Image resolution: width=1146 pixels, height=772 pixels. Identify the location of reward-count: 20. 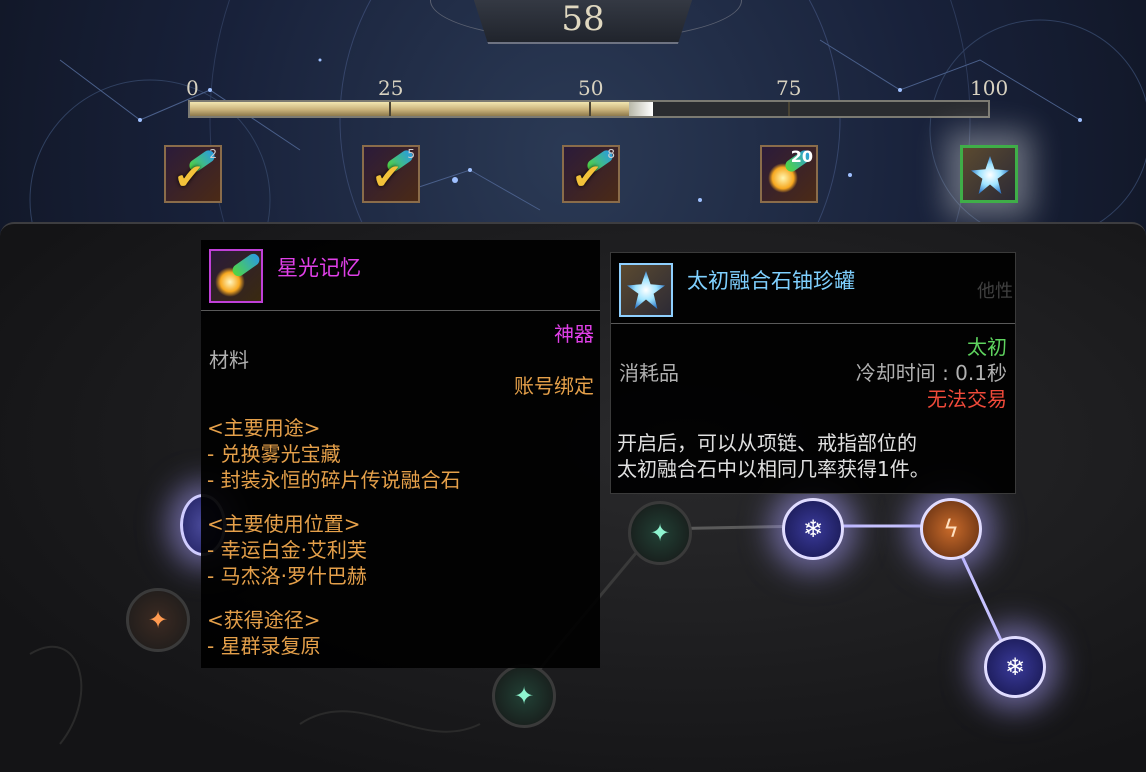
(801, 156).